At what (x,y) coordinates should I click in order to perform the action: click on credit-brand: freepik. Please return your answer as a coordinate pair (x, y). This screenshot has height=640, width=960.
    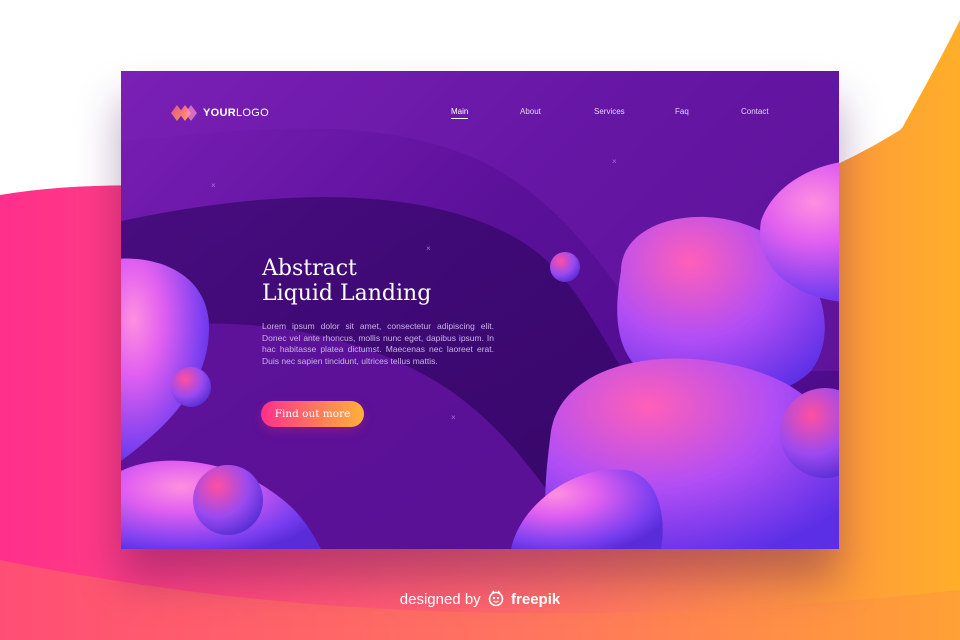
    Looking at the image, I should click on (535, 599).